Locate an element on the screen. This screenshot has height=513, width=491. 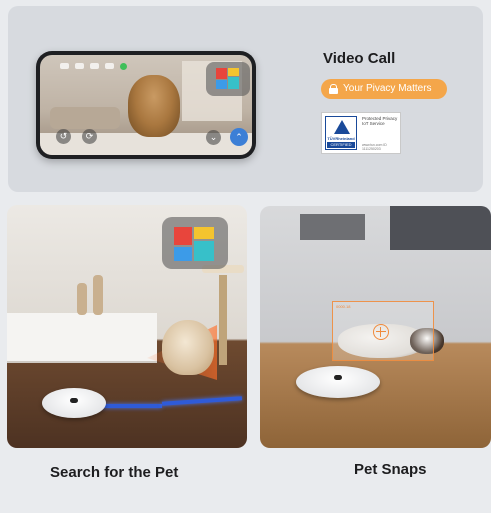
video-feed: ↺ ⟳ ⌄ ⌃ is located at coordinates (146, 105).